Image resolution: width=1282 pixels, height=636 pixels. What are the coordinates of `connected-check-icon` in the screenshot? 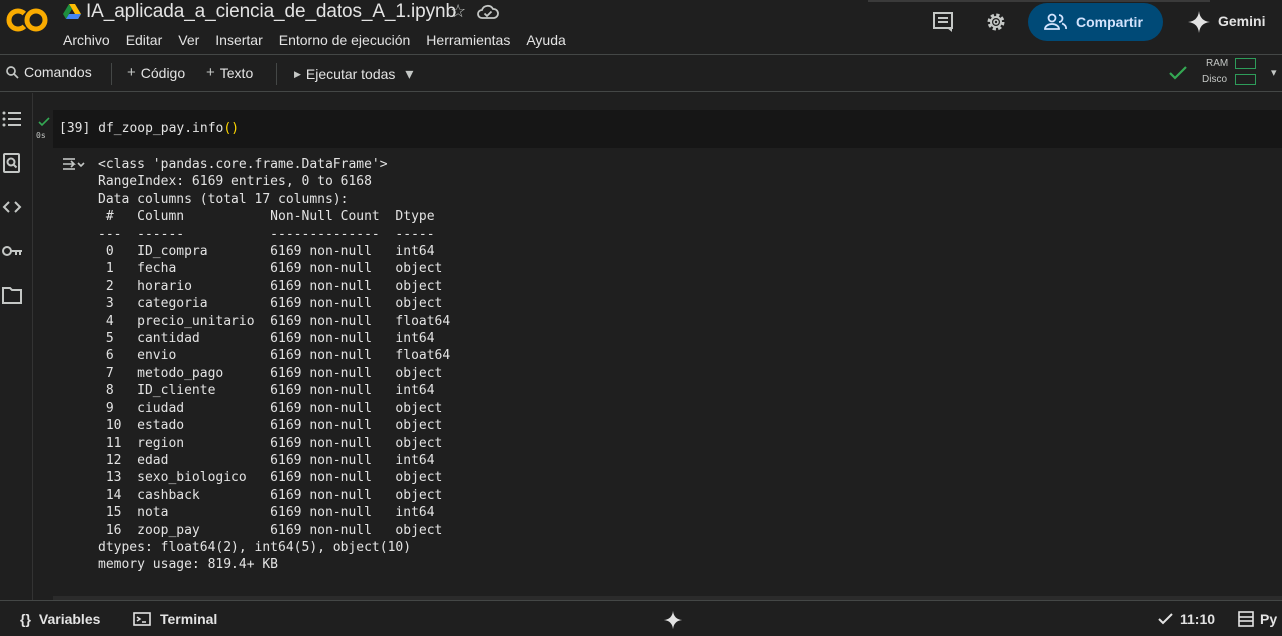 It's located at (1178, 73).